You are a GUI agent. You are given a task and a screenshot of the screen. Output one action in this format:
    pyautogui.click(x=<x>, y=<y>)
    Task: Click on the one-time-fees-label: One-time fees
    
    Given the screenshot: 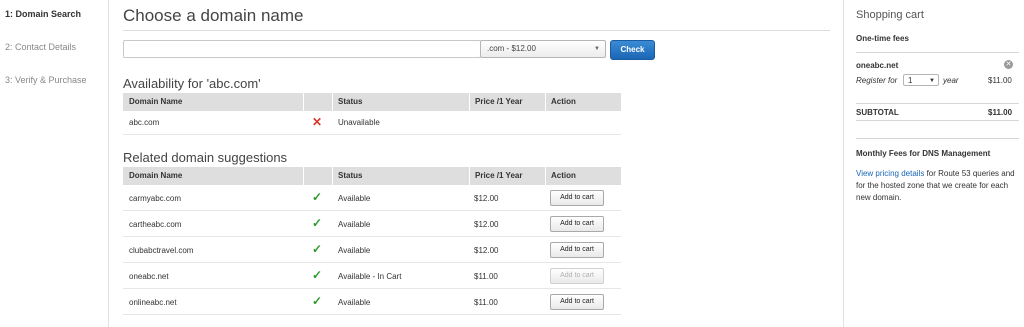 What is the action you would take?
    pyautogui.click(x=882, y=38)
    